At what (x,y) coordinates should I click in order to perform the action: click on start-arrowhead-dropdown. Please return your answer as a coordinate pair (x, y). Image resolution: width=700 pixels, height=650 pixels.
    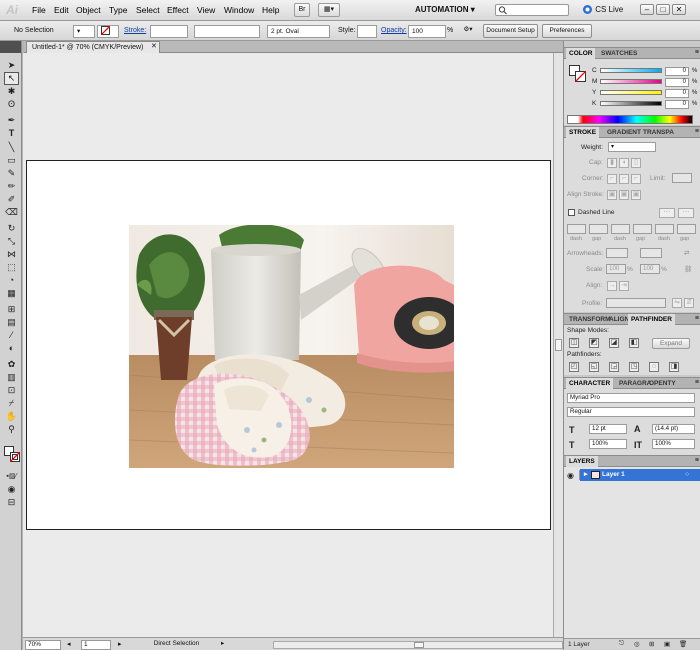
    Looking at the image, I should click on (617, 253).